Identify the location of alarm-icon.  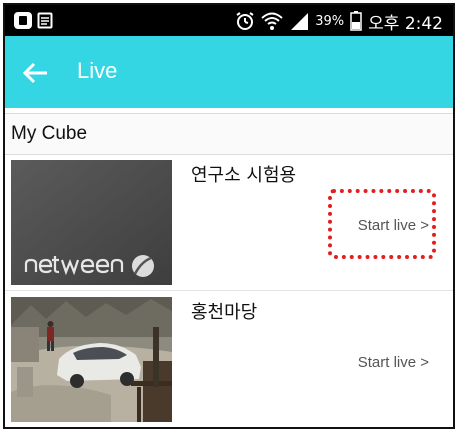
(245, 21).